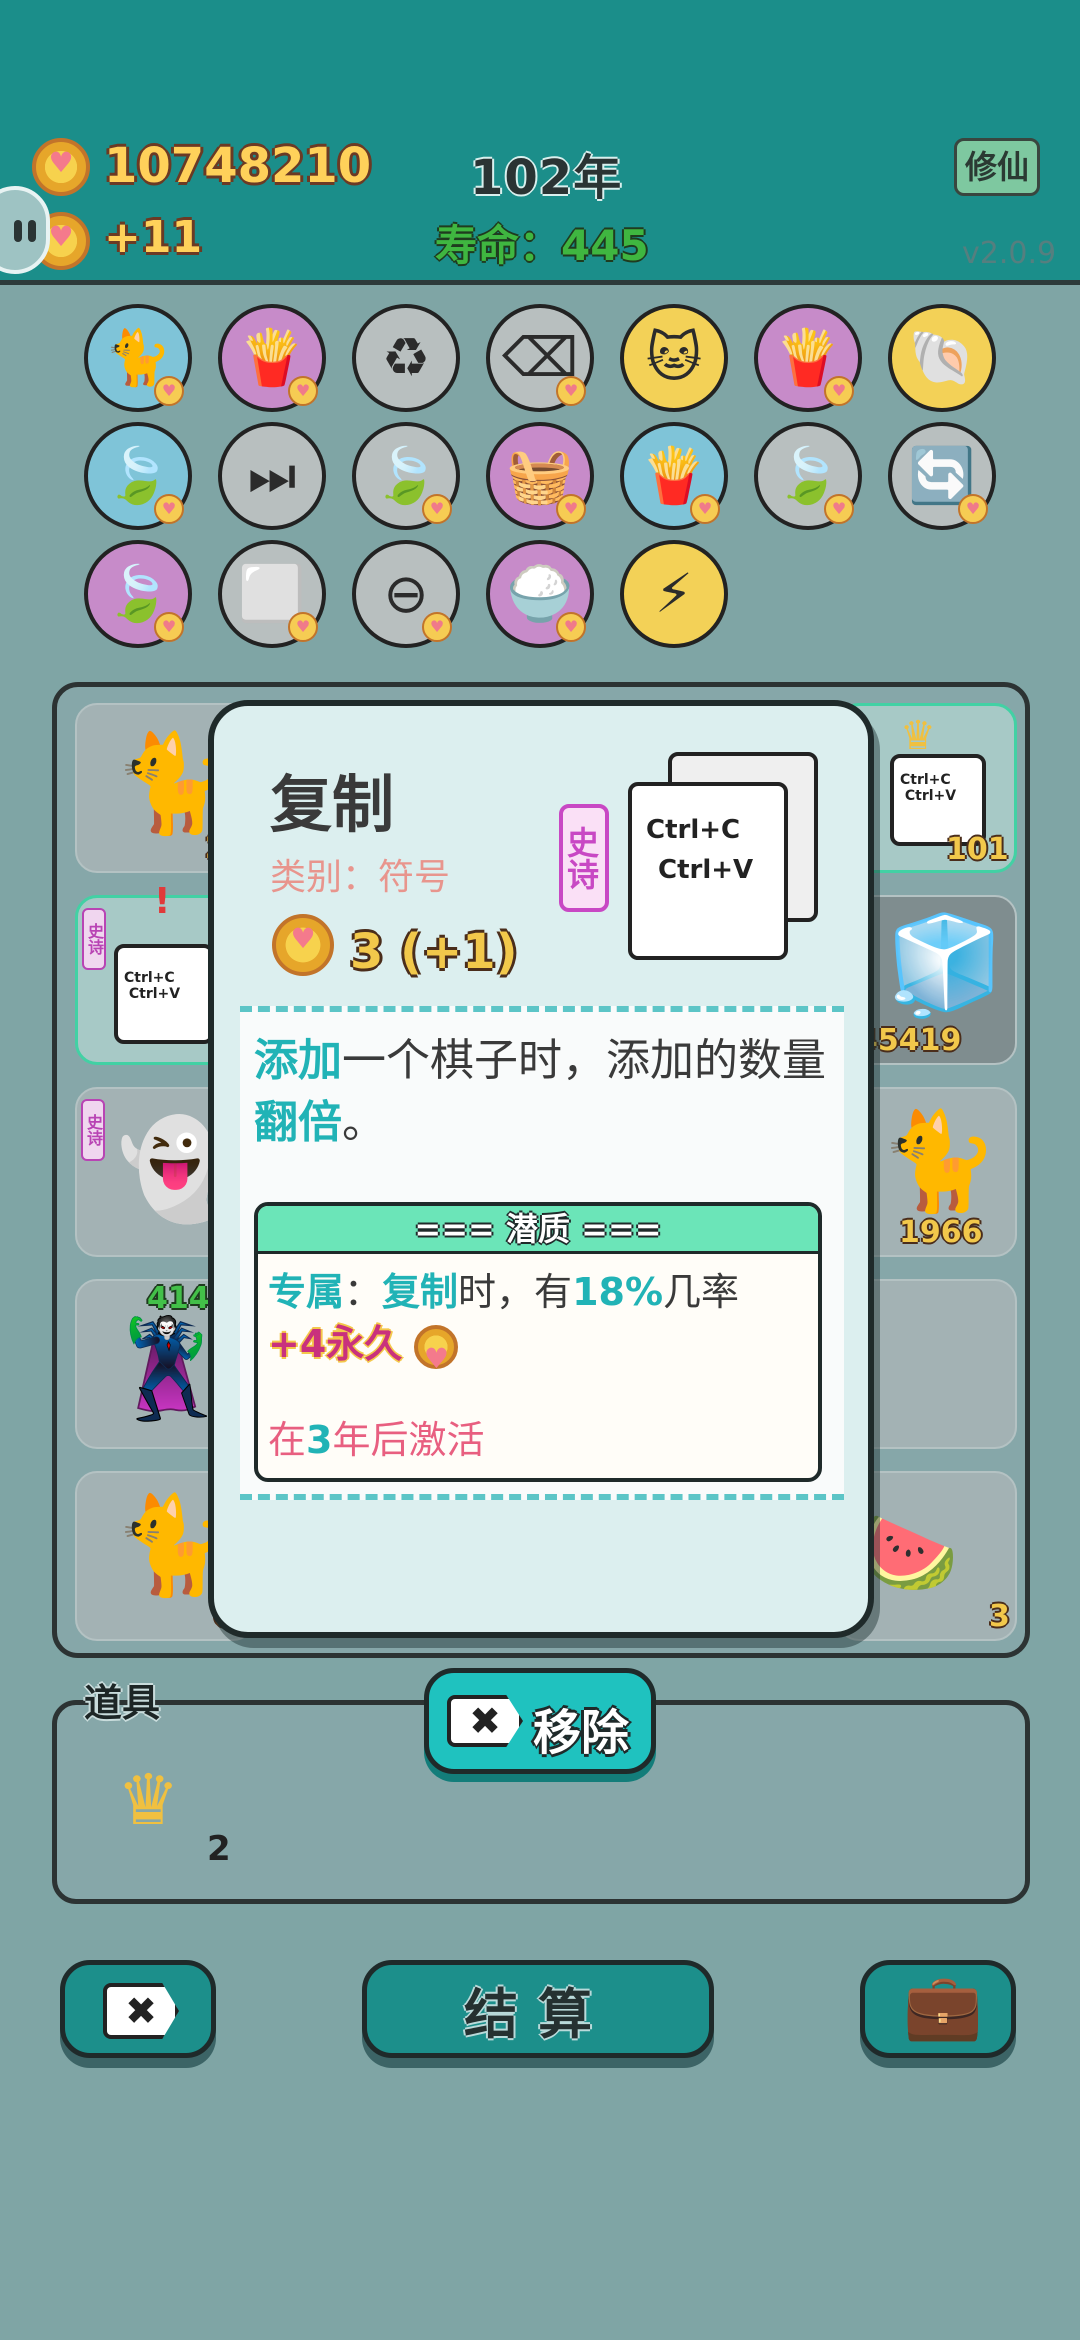 The image size is (1080, 2340). What do you see at coordinates (538, 2014) in the screenshot?
I see `settle-label: 结算` at bounding box center [538, 2014].